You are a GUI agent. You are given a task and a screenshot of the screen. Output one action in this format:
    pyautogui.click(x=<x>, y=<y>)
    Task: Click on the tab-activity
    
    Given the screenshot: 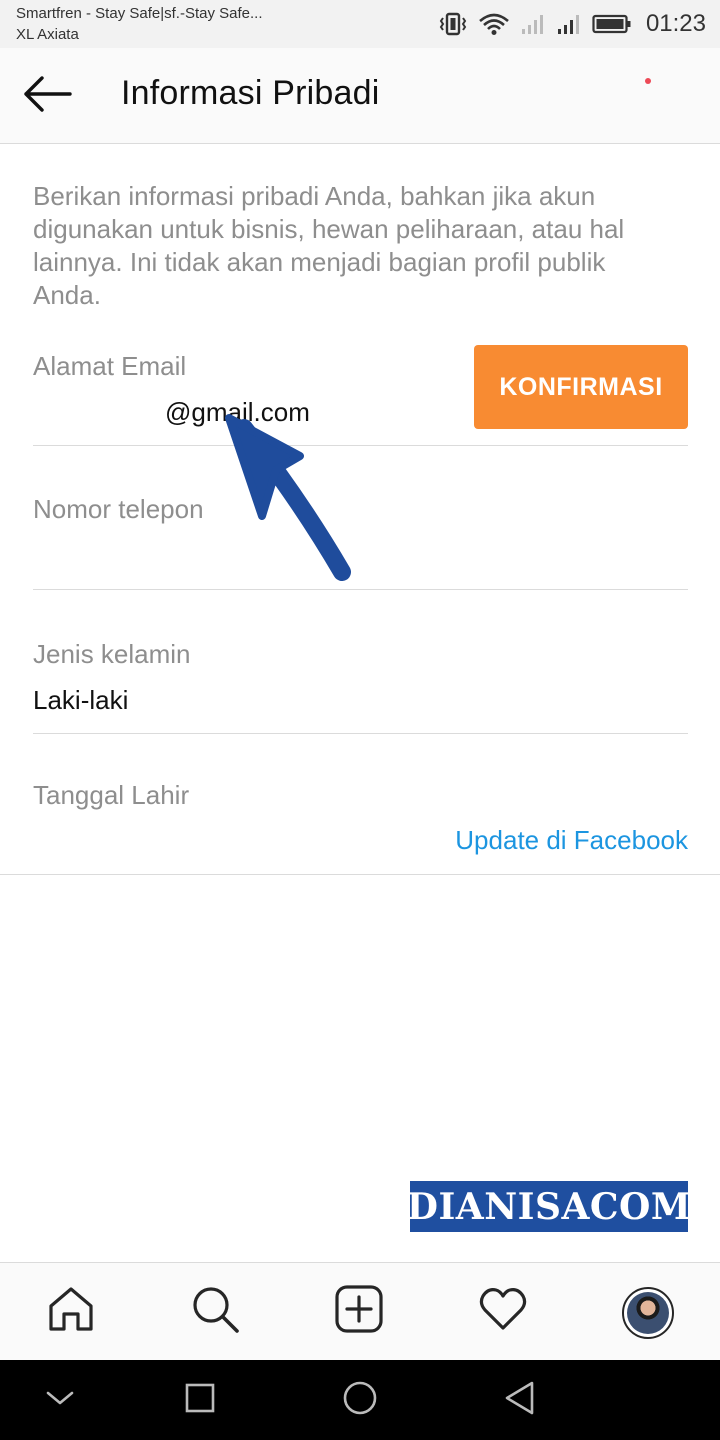 What is the action you would take?
    pyautogui.click(x=503, y=1311)
    